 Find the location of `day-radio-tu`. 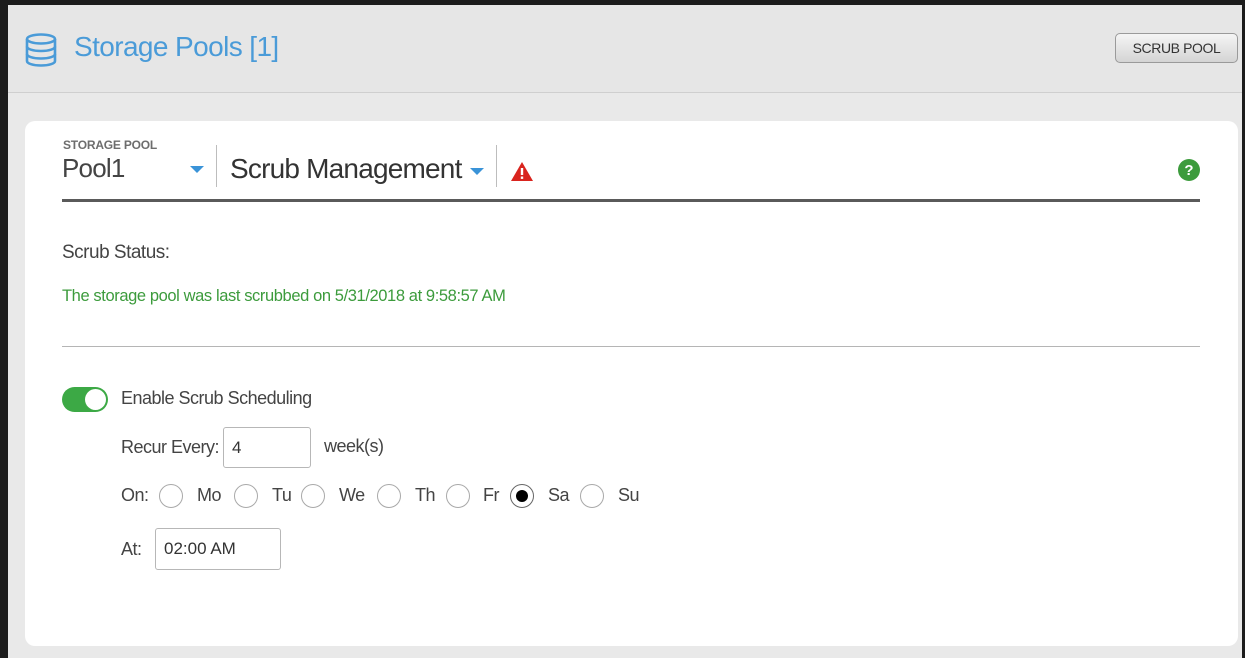

day-radio-tu is located at coordinates (246, 496).